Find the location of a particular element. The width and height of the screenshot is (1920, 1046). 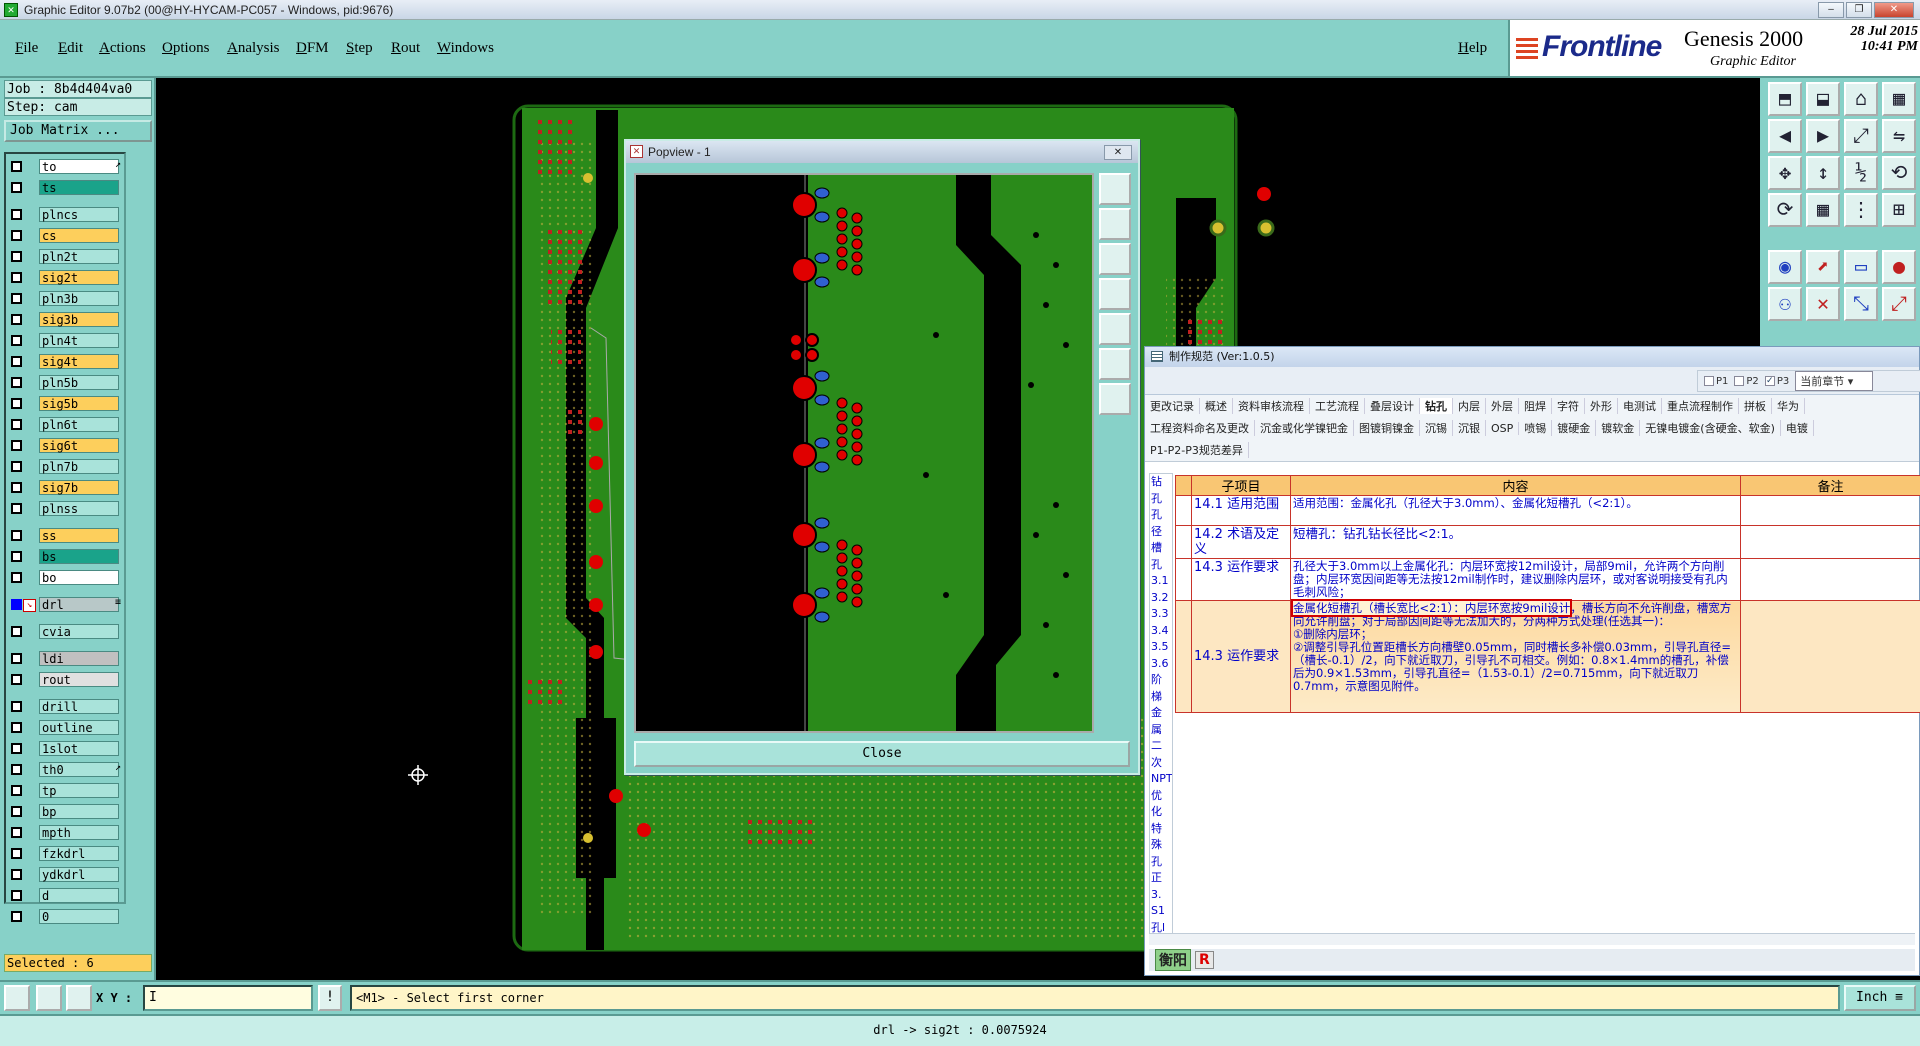

open-icon: ⬒ is located at coordinates (1785, 99).